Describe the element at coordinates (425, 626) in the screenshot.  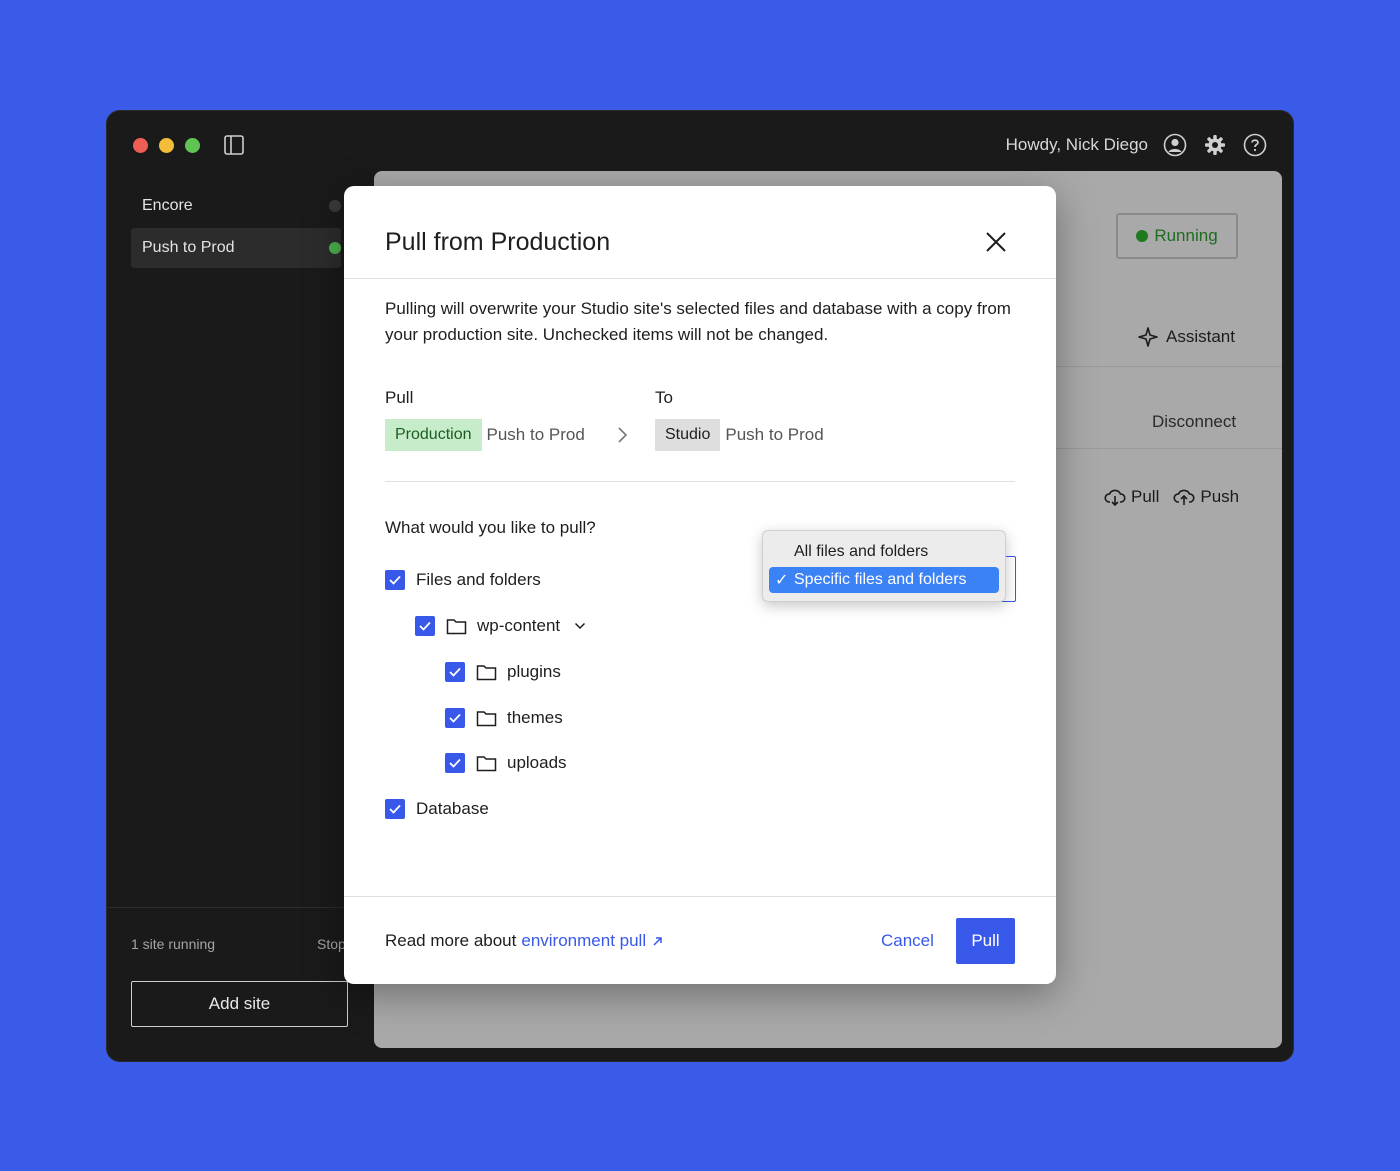
I see `wp-content-checkbox` at that location.